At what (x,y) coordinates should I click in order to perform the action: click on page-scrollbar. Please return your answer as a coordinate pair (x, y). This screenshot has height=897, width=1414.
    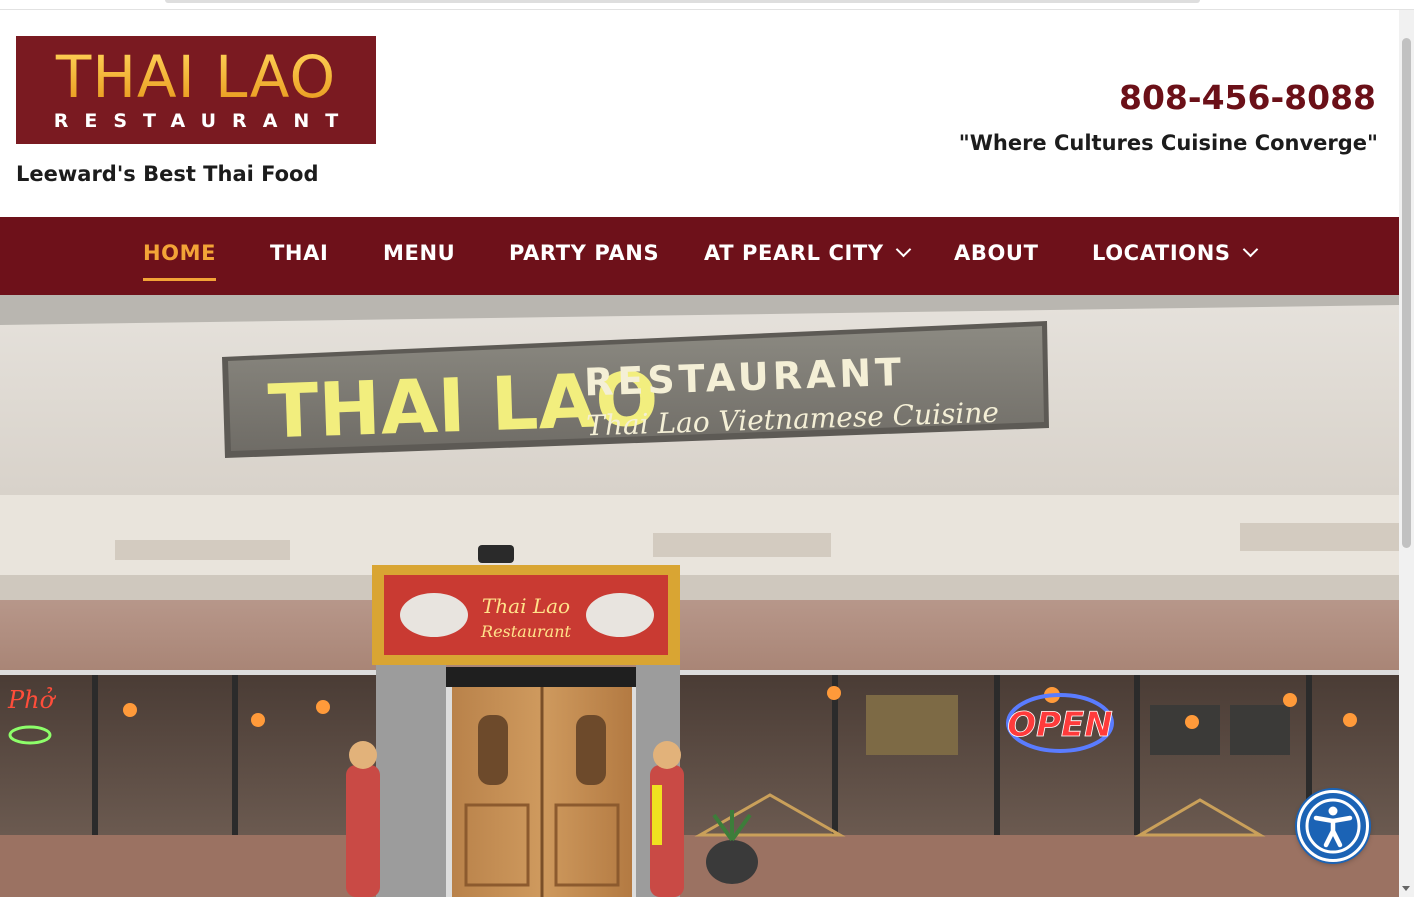
    Looking at the image, I should click on (1406, 453).